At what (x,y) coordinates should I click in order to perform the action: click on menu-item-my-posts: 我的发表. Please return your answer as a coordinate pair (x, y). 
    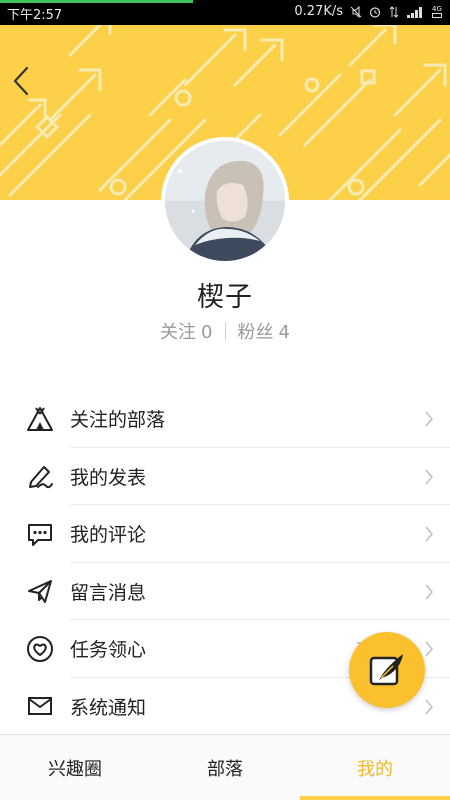
    Looking at the image, I should click on (225, 476).